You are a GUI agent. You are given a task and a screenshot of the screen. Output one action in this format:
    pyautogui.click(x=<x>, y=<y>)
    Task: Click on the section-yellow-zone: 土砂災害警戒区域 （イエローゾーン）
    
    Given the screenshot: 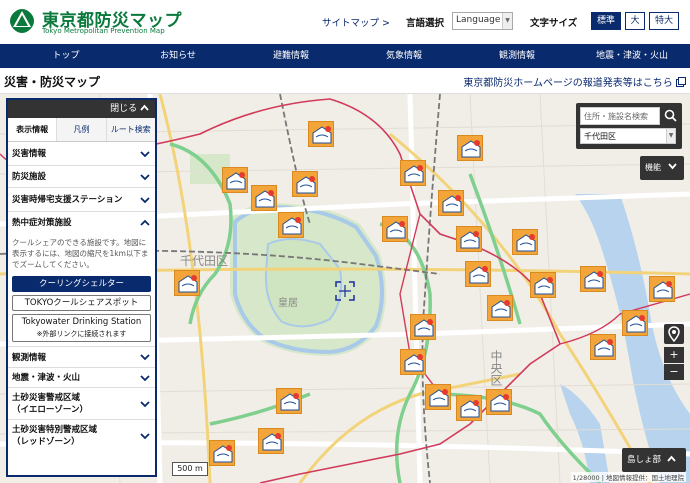 What is the action you would take?
    pyautogui.click(x=81, y=404)
    